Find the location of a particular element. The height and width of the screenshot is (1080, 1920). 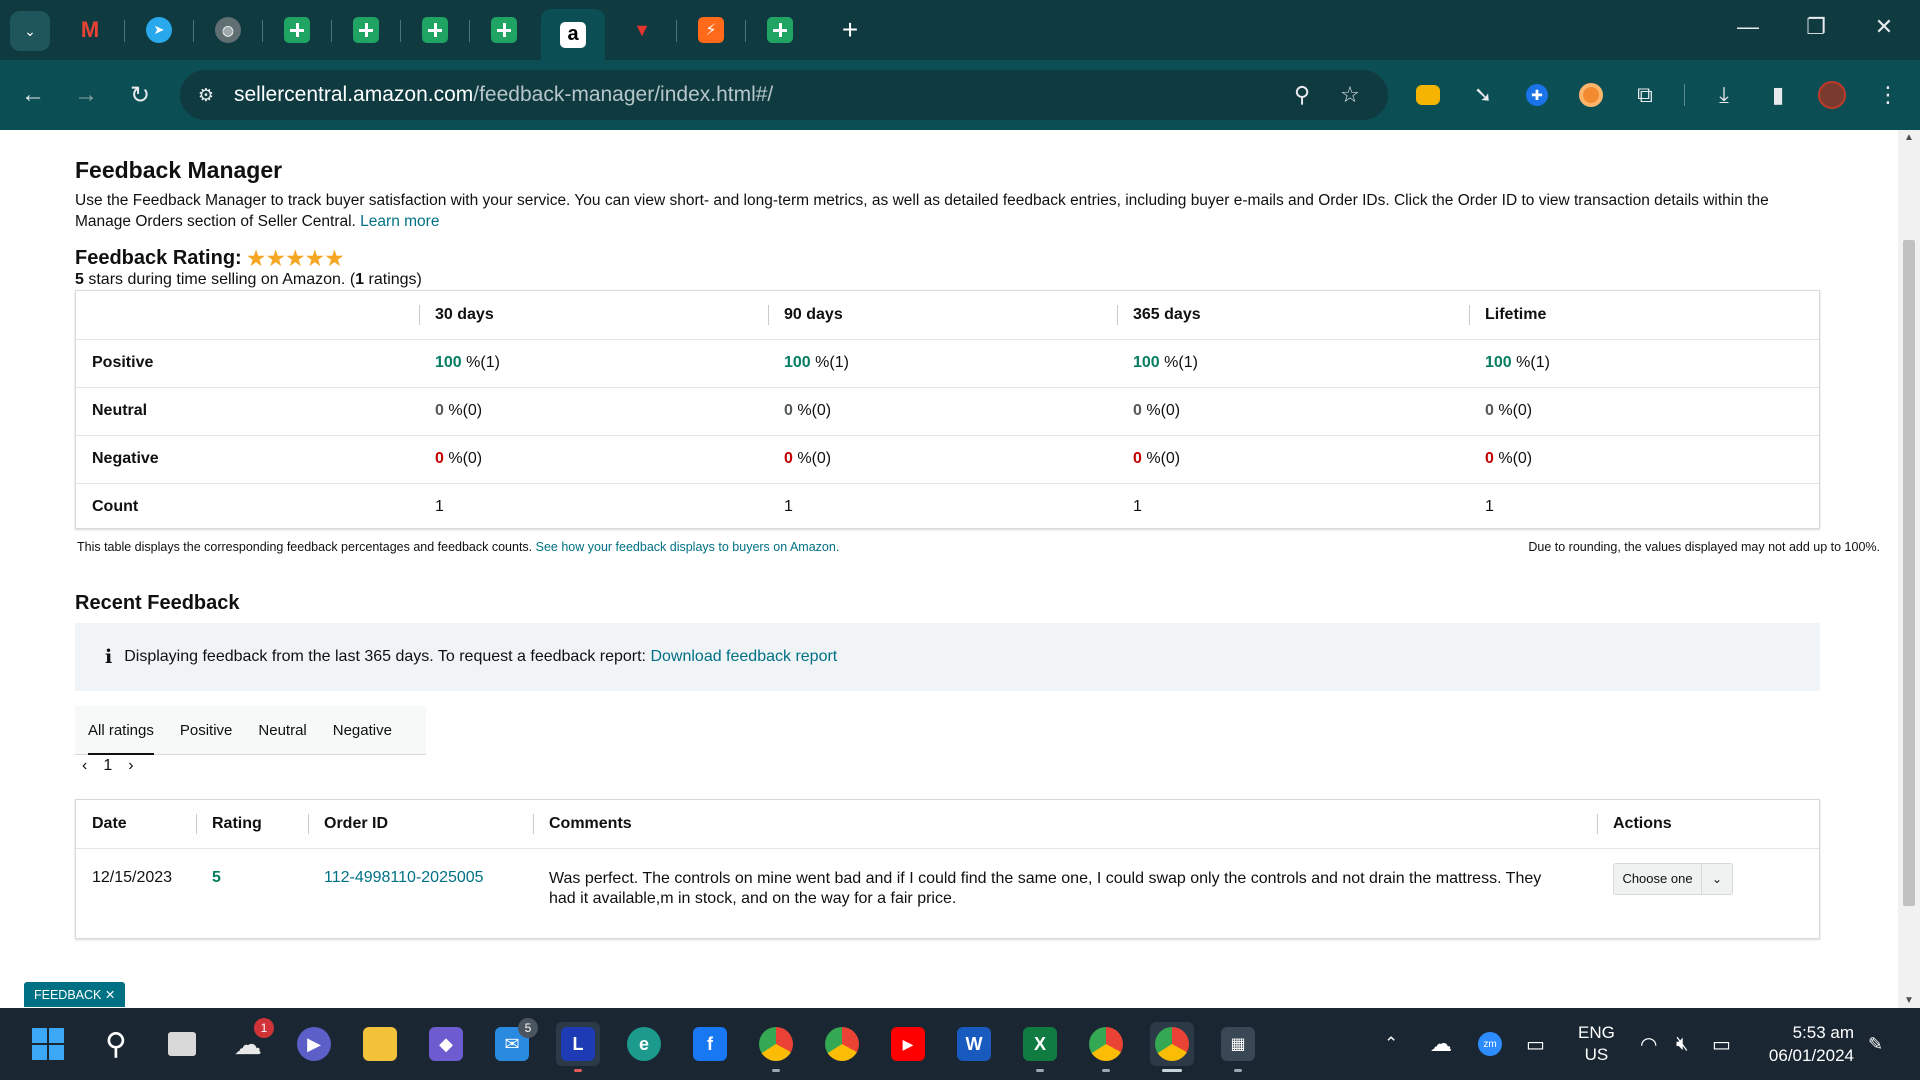

taskbar-youtube: ▶ is located at coordinates (908, 1044).